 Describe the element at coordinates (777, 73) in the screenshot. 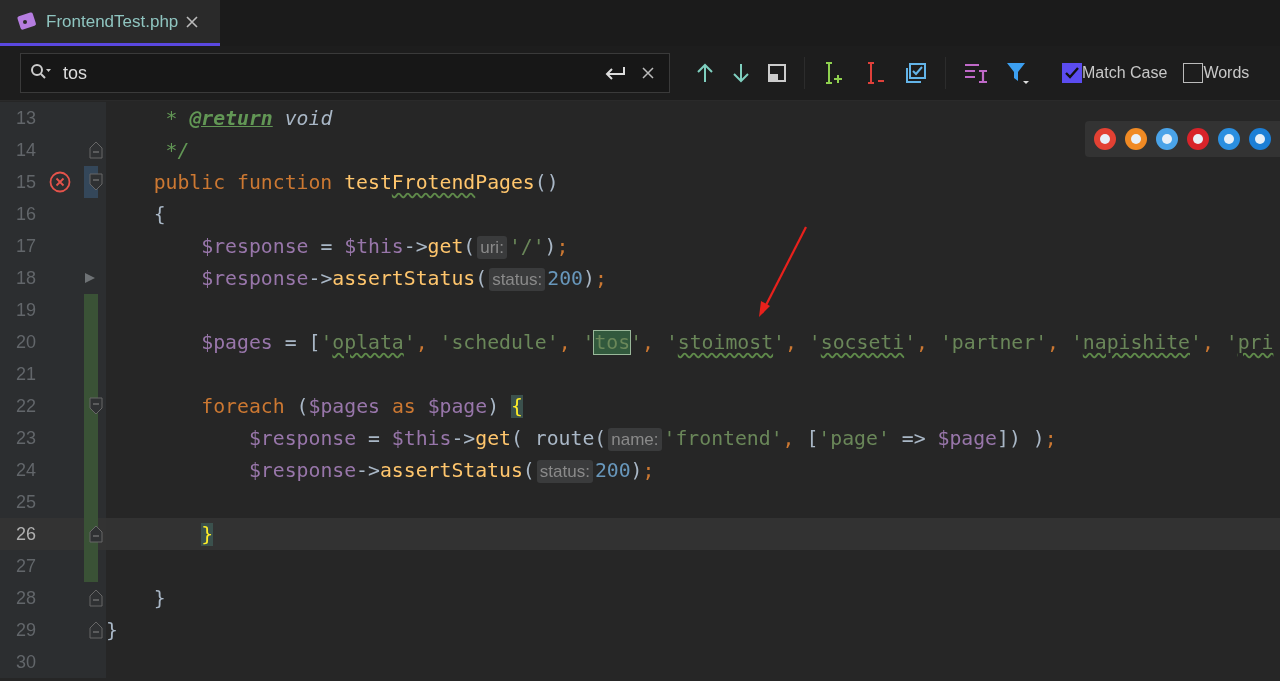

I see `window-icon` at that location.